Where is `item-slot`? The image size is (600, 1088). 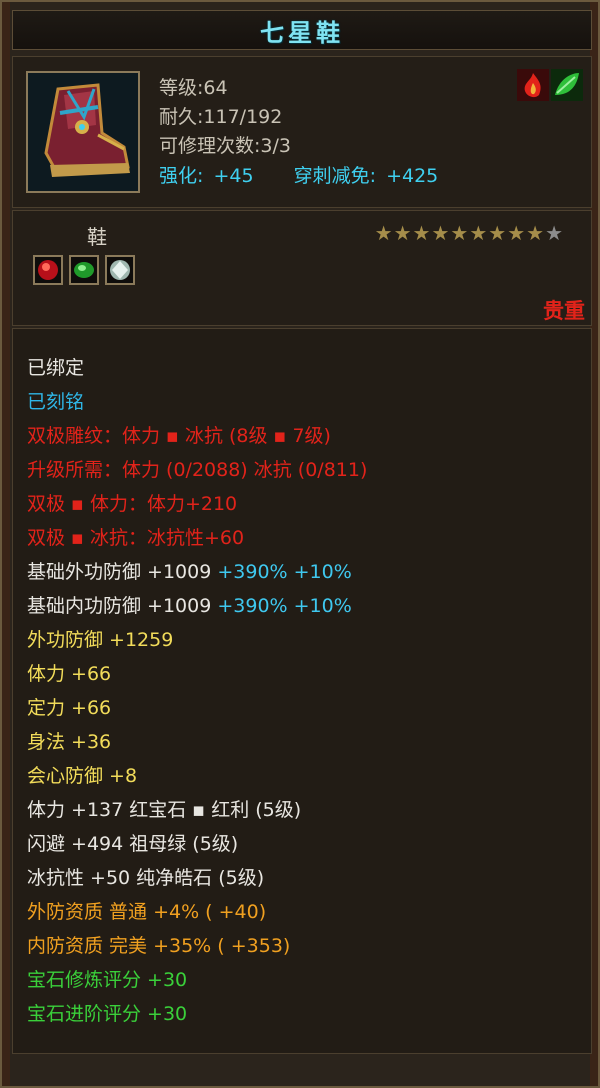
item-slot is located at coordinates (83, 132).